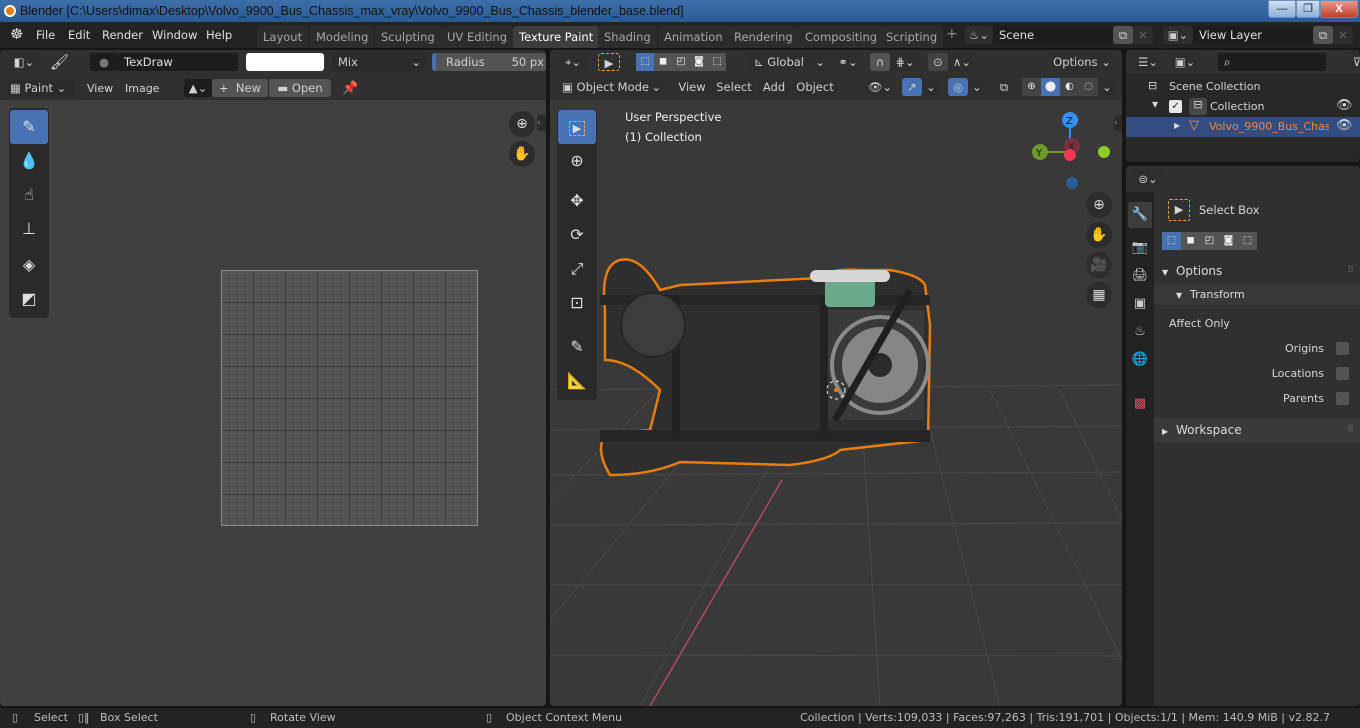  What do you see at coordinates (1004, 87) in the screenshot?
I see `xray-toggle: ⧉` at bounding box center [1004, 87].